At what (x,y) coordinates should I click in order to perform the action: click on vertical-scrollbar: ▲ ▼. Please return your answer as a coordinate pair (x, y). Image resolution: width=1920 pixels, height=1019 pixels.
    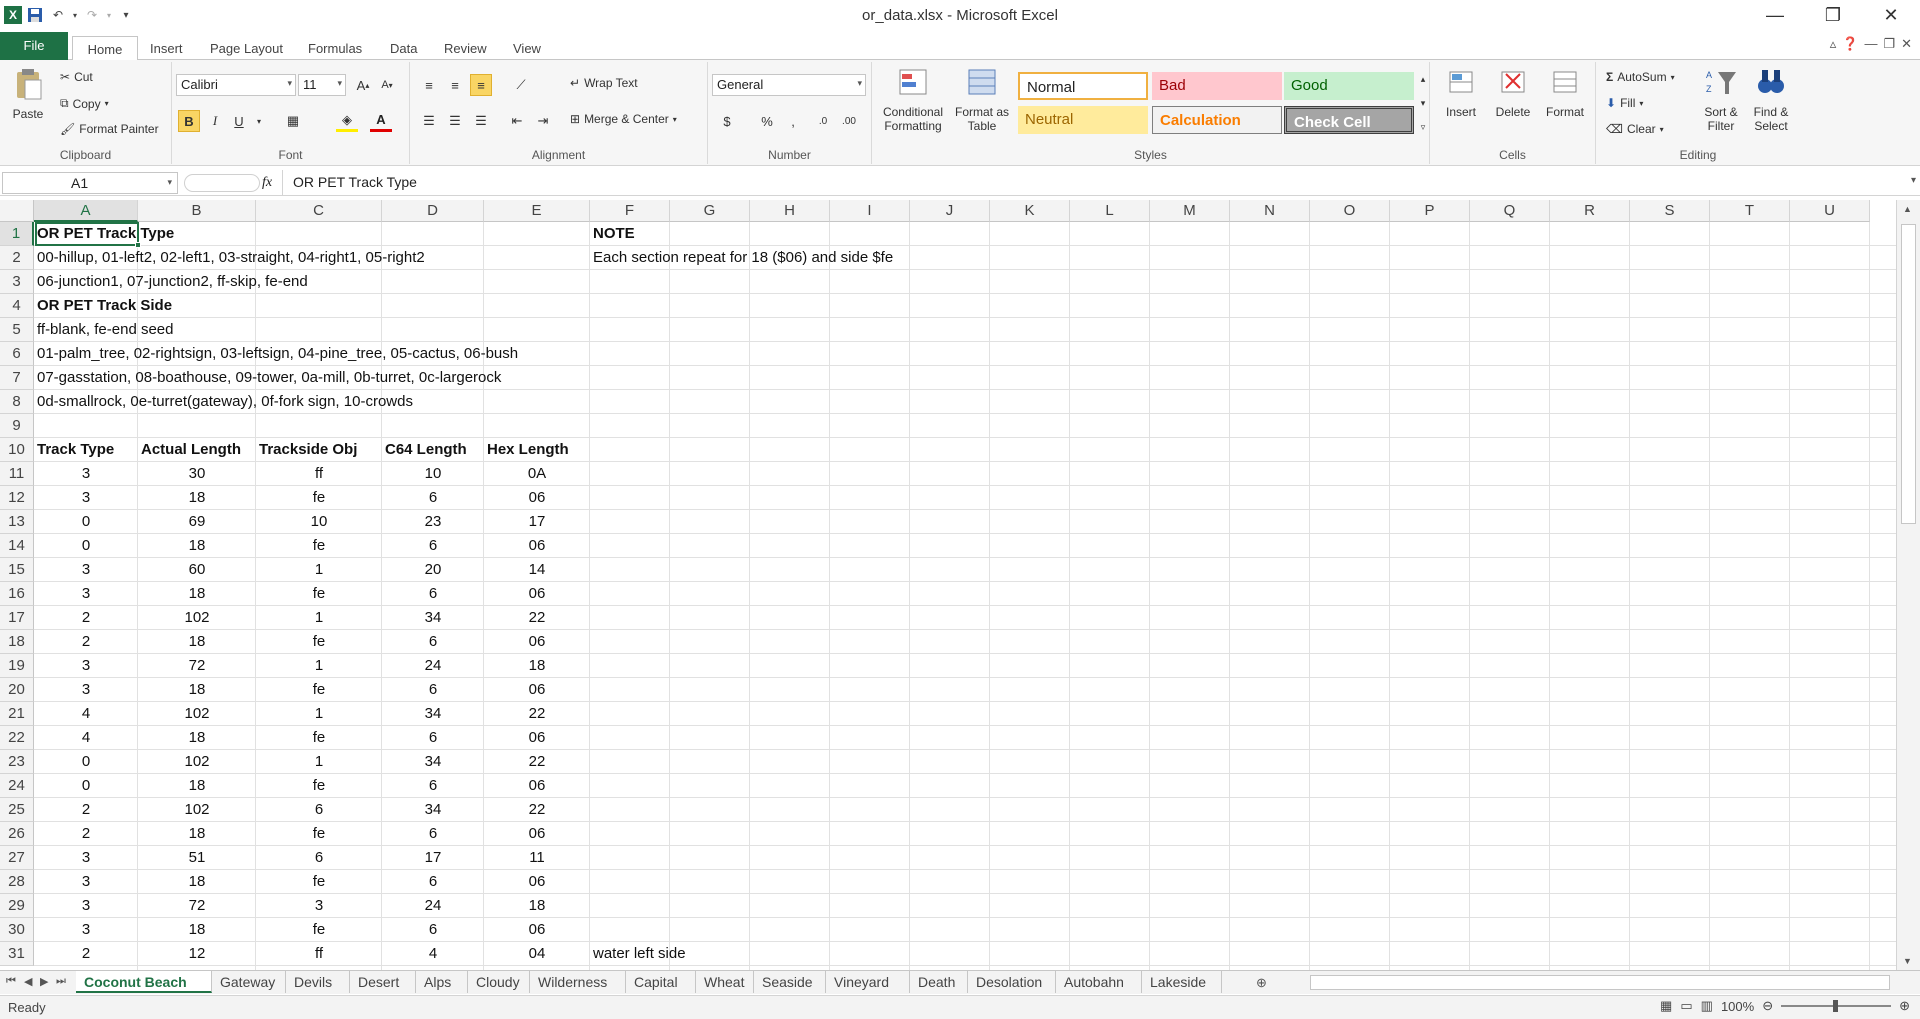
    Looking at the image, I should click on (1908, 585).